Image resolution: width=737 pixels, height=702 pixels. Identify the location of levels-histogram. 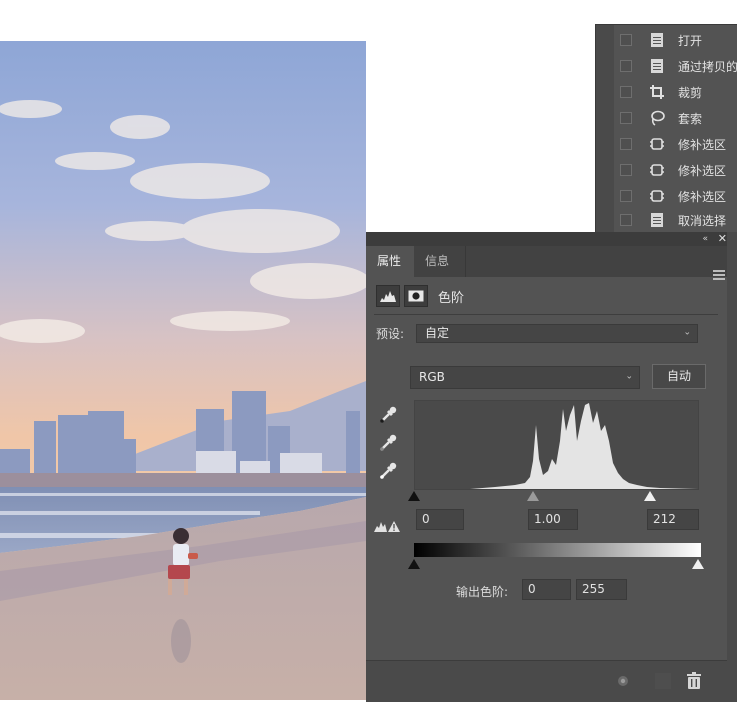
(556, 445).